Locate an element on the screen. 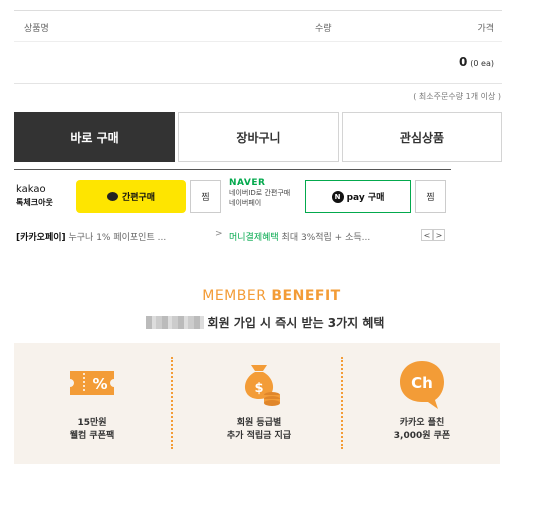 This screenshot has height=507, width=543. col-price: 가격 is located at coordinates (485, 29).